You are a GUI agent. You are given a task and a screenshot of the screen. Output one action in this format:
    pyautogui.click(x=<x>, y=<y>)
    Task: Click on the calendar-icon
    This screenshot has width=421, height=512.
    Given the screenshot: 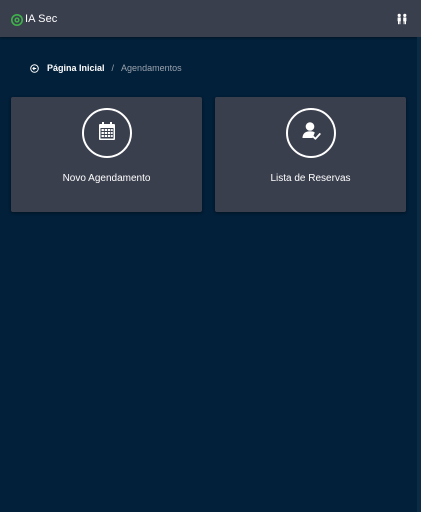 What is the action you would take?
    pyautogui.click(x=107, y=133)
    